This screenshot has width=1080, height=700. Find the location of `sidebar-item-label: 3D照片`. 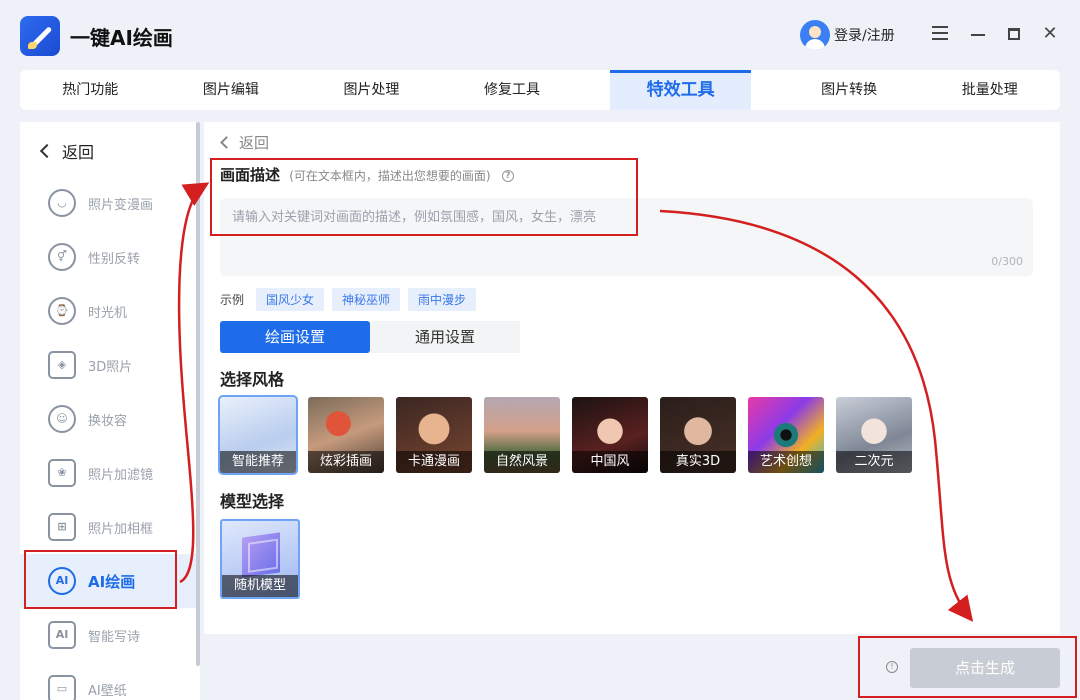

sidebar-item-label: 3D照片 is located at coordinates (110, 367).